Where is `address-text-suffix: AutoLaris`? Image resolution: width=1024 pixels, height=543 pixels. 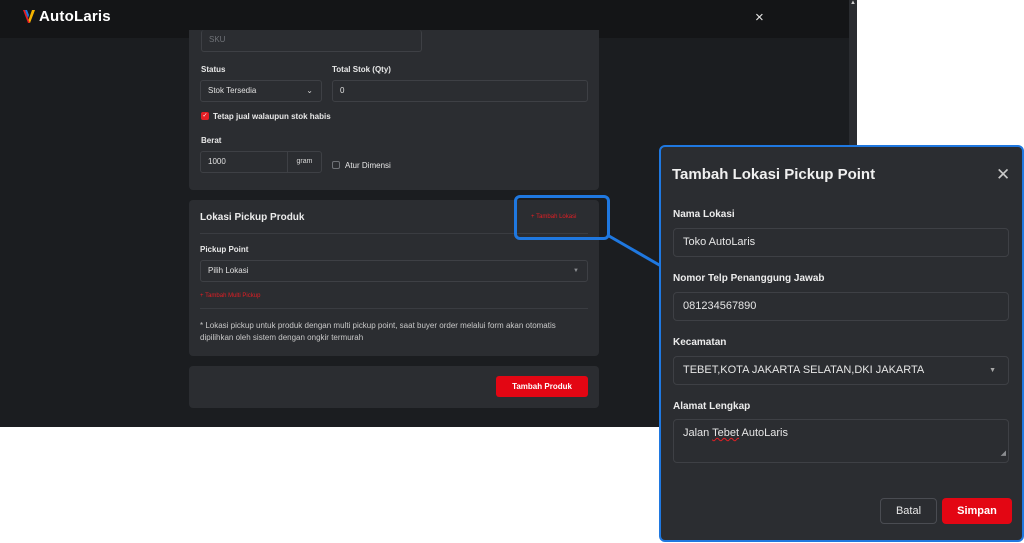 address-text-suffix: AutoLaris is located at coordinates (763, 433).